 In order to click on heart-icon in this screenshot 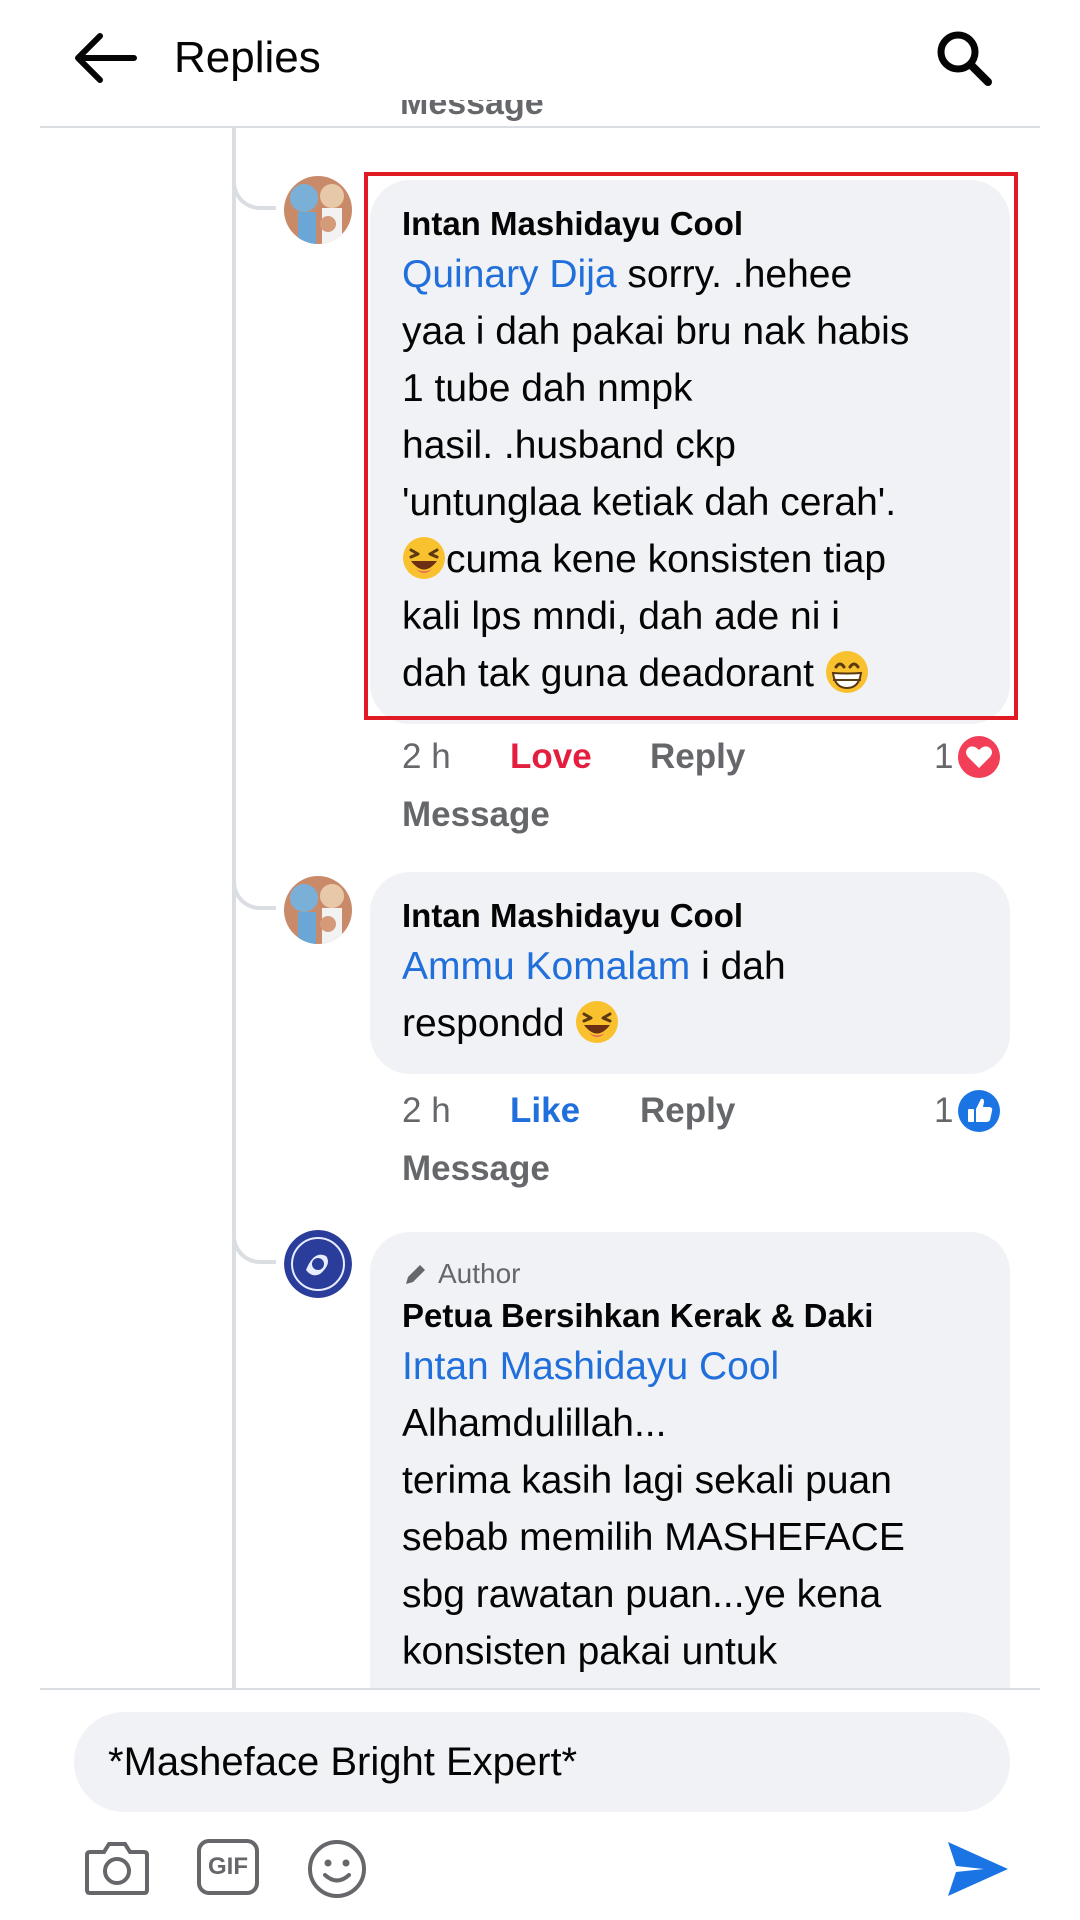, I will do `click(979, 757)`.